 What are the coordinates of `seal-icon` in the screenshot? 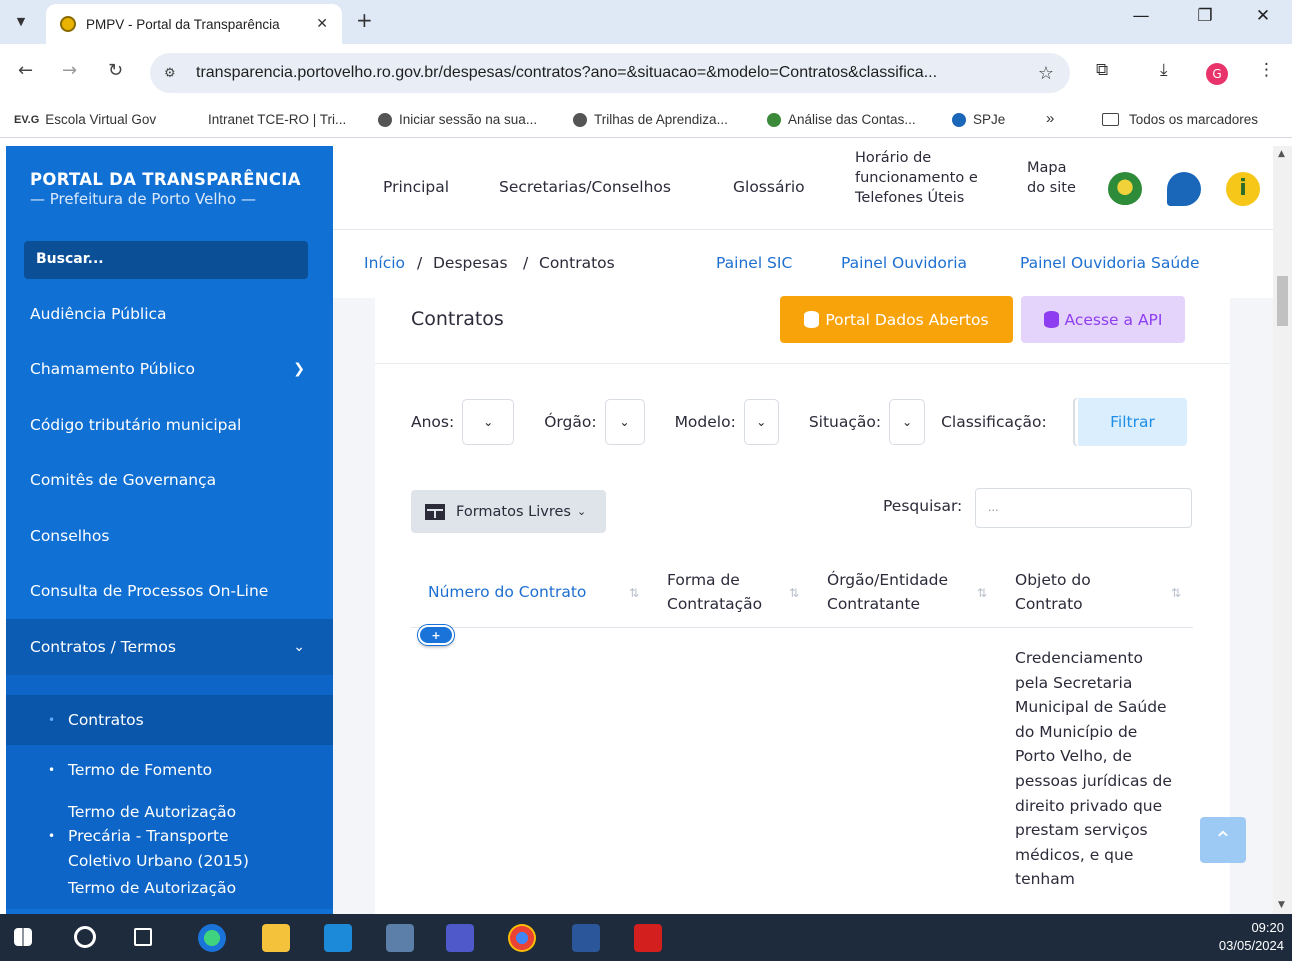 It's located at (1125, 189).